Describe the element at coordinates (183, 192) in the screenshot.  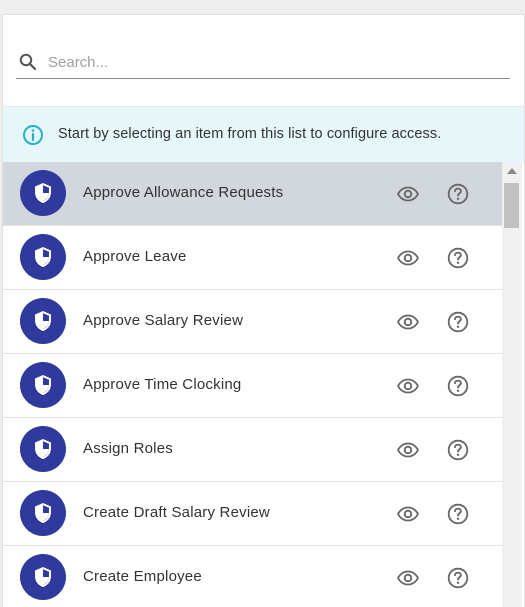
I see `list-item-label: Approve Allowance Requests` at that location.